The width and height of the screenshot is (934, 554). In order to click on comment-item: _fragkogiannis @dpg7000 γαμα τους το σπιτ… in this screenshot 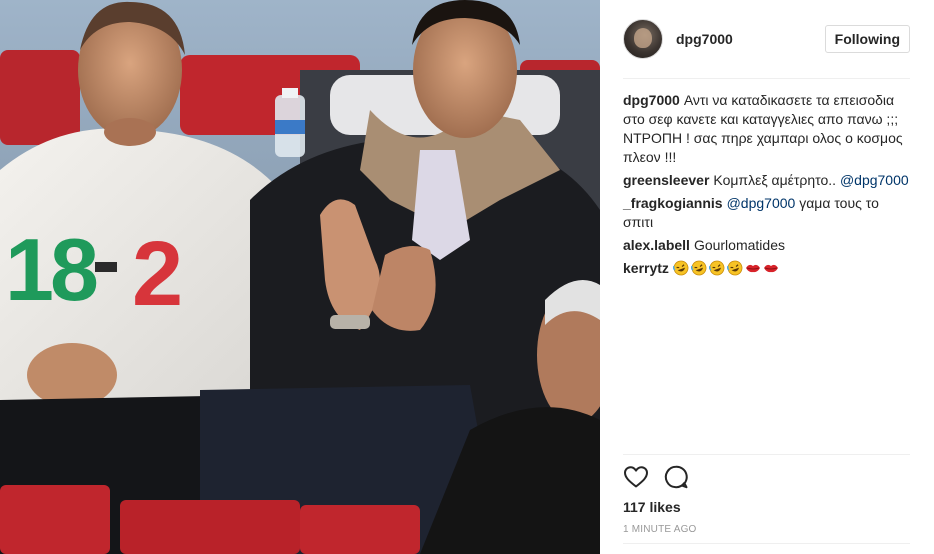, I will do `click(766, 213)`.